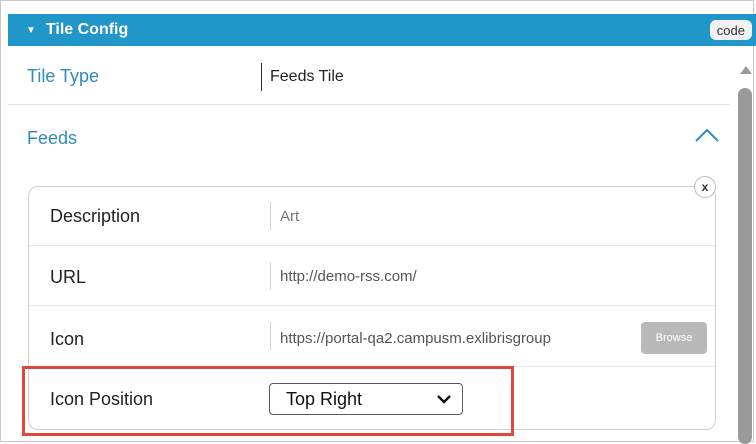 The image size is (756, 444). What do you see at coordinates (68, 277) in the screenshot?
I see `url-label: URL` at bounding box center [68, 277].